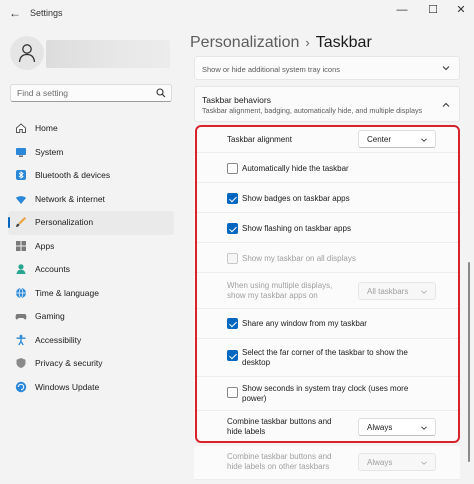 Image resolution: width=474 pixels, height=484 pixels. I want to click on sidebar-item-gaming: Gaming, so click(91, 317).